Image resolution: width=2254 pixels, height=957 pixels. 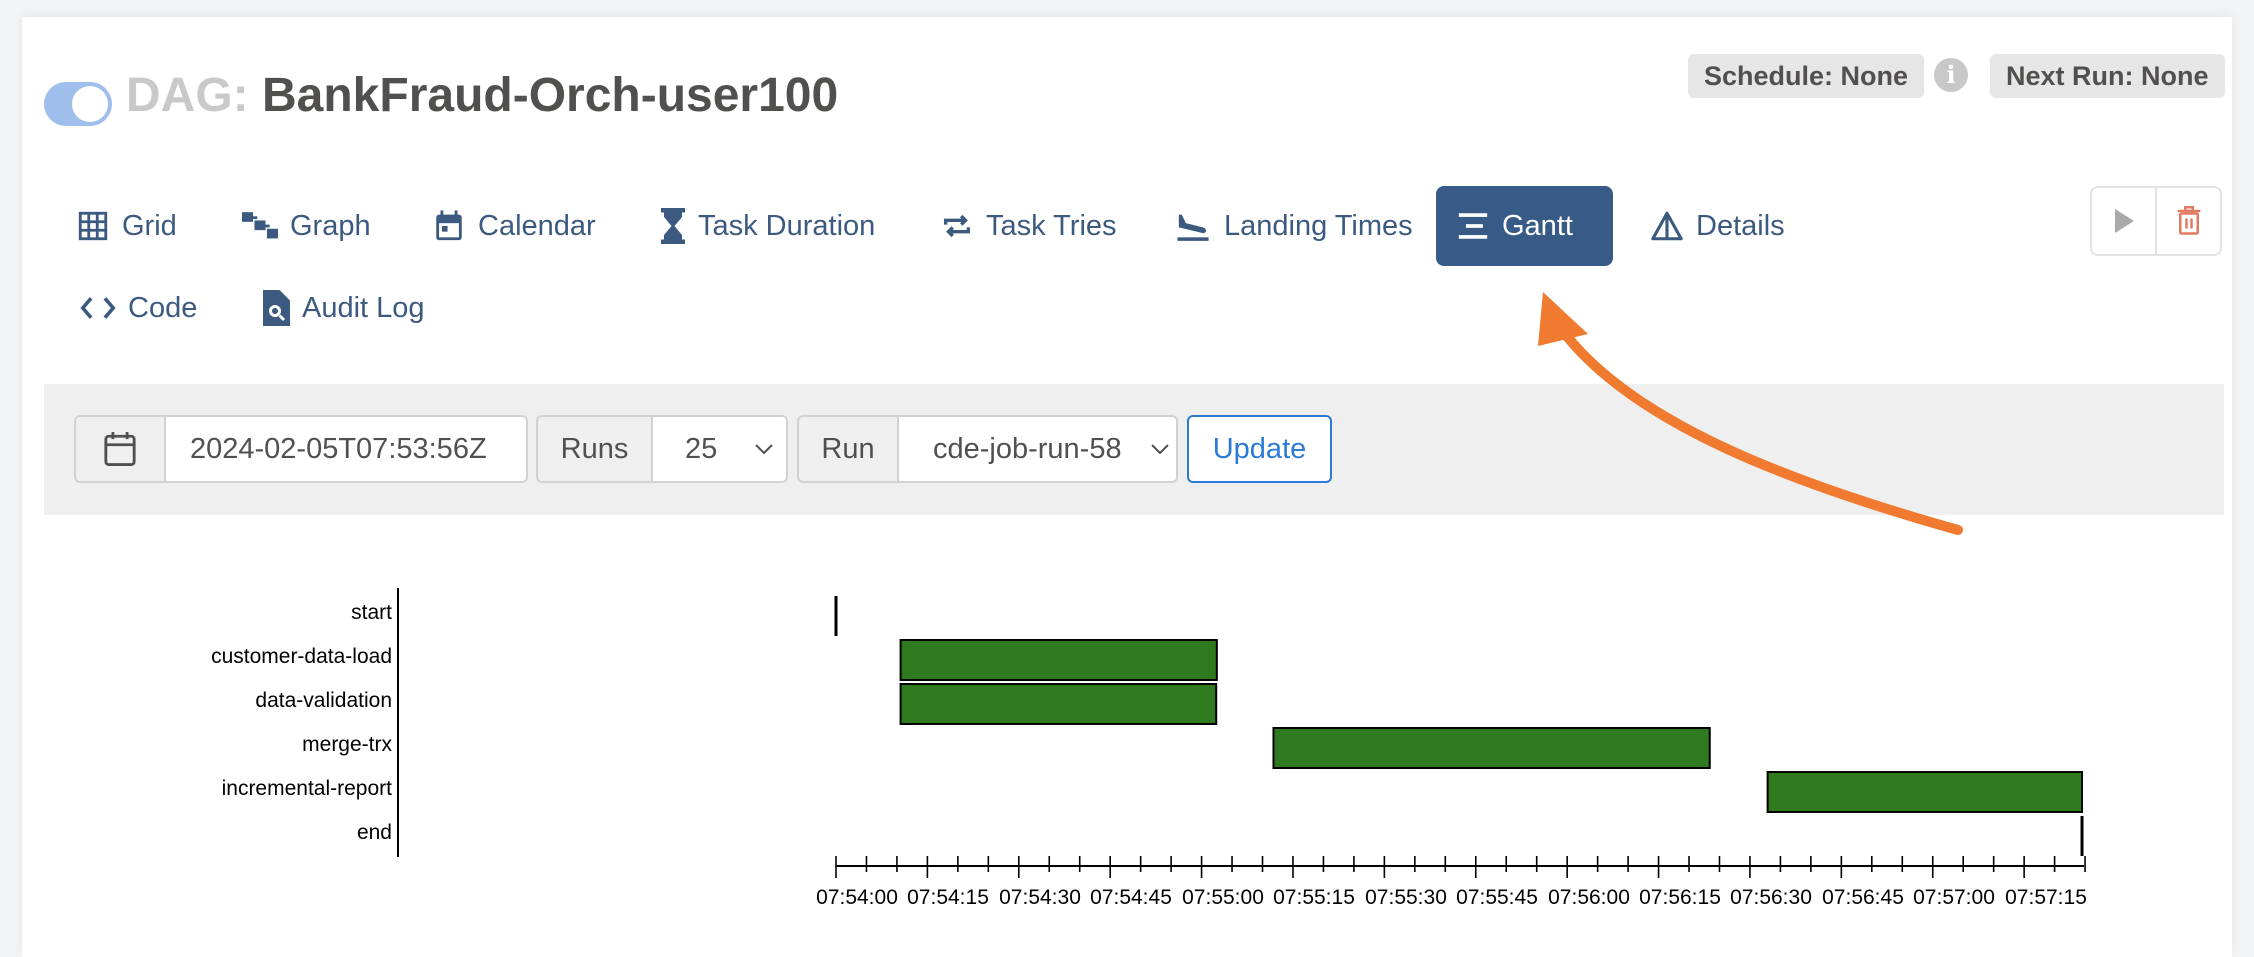 What do you see at coordinates (1497, 897) in the screenshot?
I see `tick-label: 07:55:45` at bounding box center [1497, 897].